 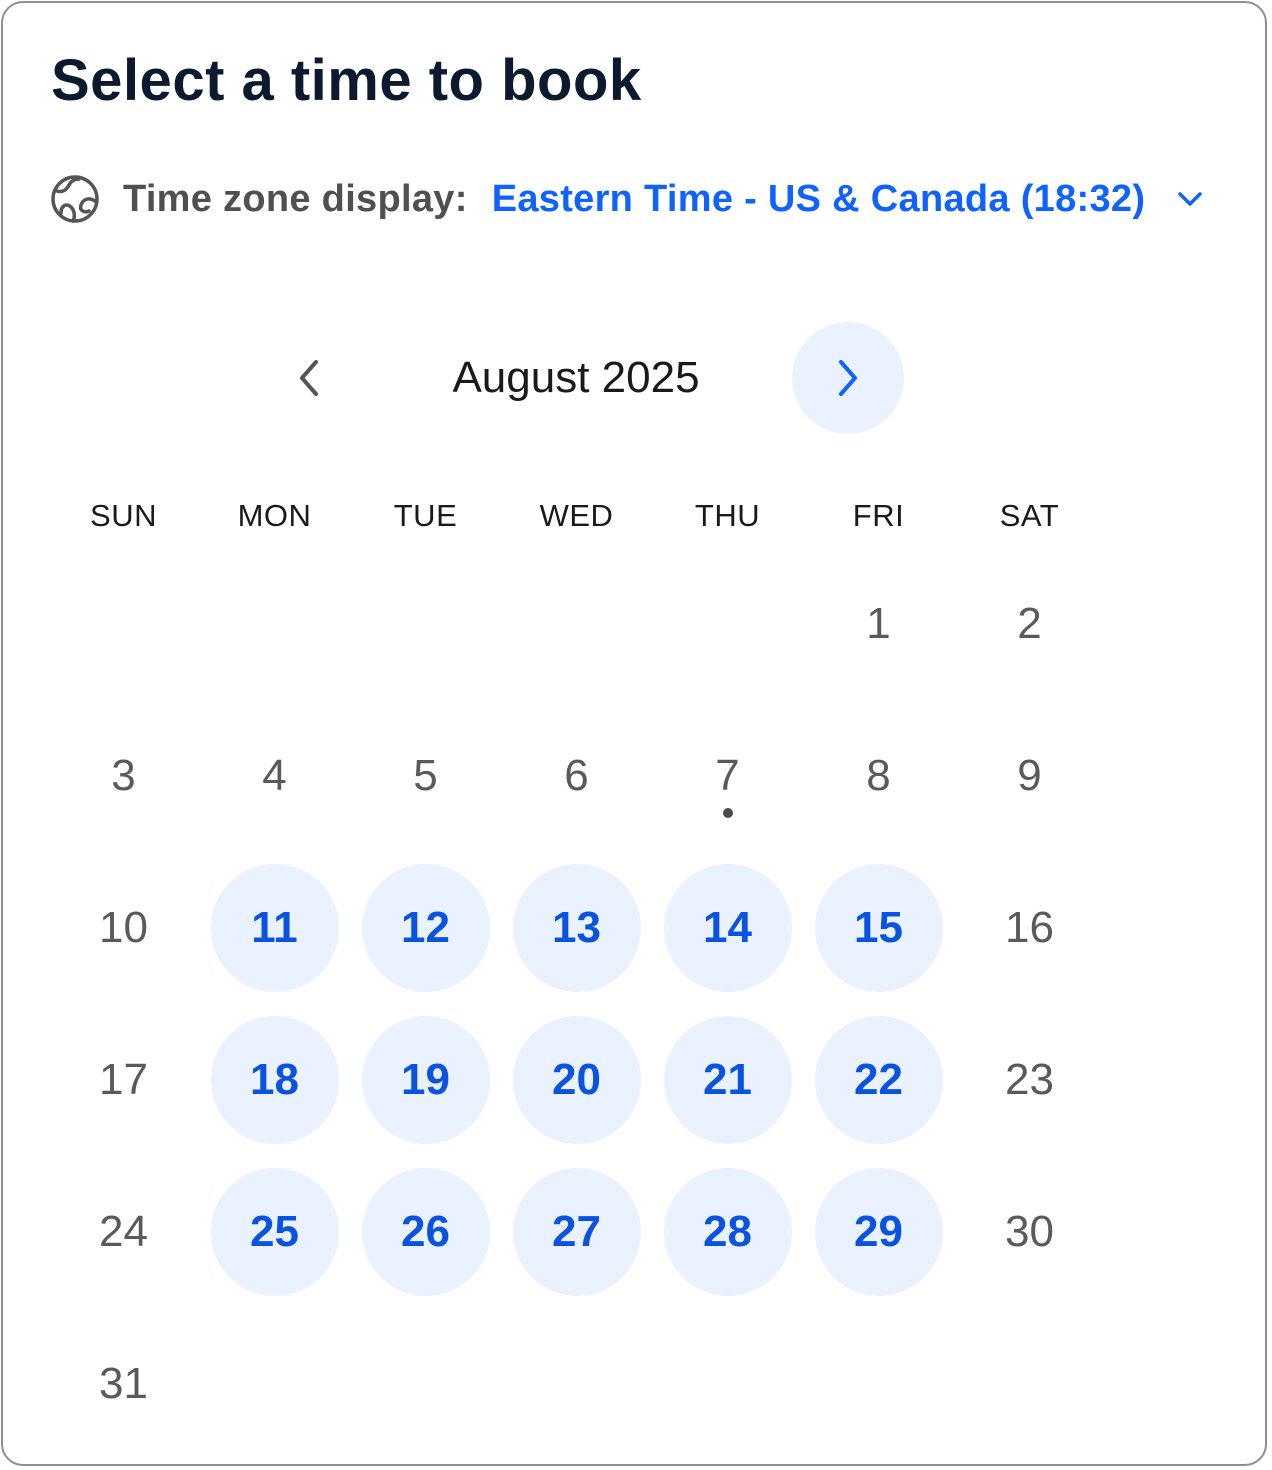 I want to click on day-cell: 16, so click(x=1029, y=928).